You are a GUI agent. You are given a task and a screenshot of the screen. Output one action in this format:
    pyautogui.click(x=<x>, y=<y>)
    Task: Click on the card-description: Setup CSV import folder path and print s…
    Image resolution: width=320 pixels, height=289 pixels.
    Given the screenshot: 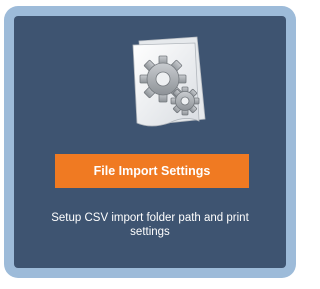 What is the action you would take?
    pyautogui.click(x=150, y=225)
    